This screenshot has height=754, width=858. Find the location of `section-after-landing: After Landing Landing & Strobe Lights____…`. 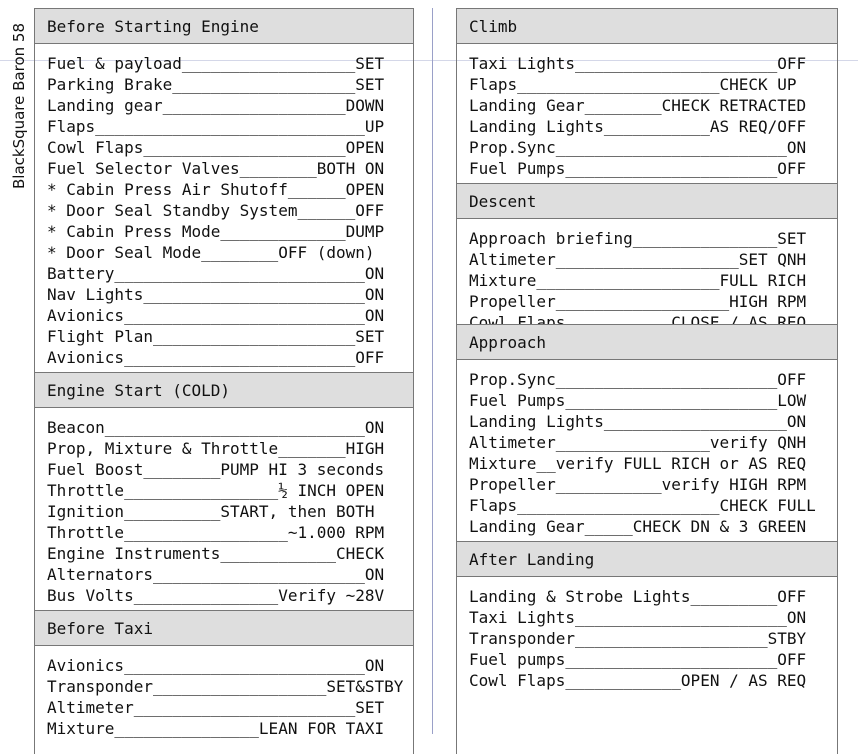

section-after-landing: After Landing Landing & Strobe Lights____… is located at coordinates (647, 618).